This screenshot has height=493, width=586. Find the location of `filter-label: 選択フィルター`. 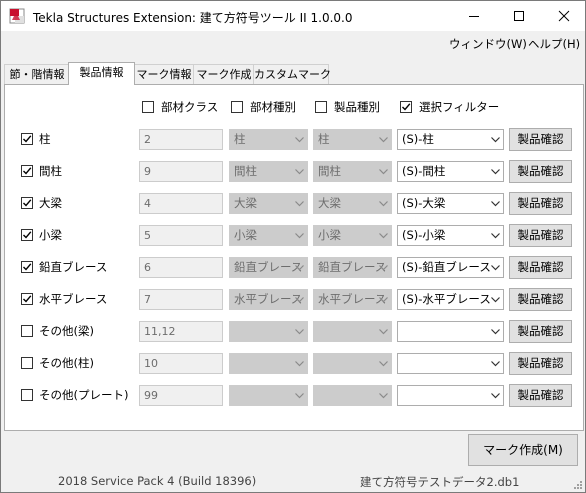

filter-label: 選択フィルター is located at coordinates (459, 107).